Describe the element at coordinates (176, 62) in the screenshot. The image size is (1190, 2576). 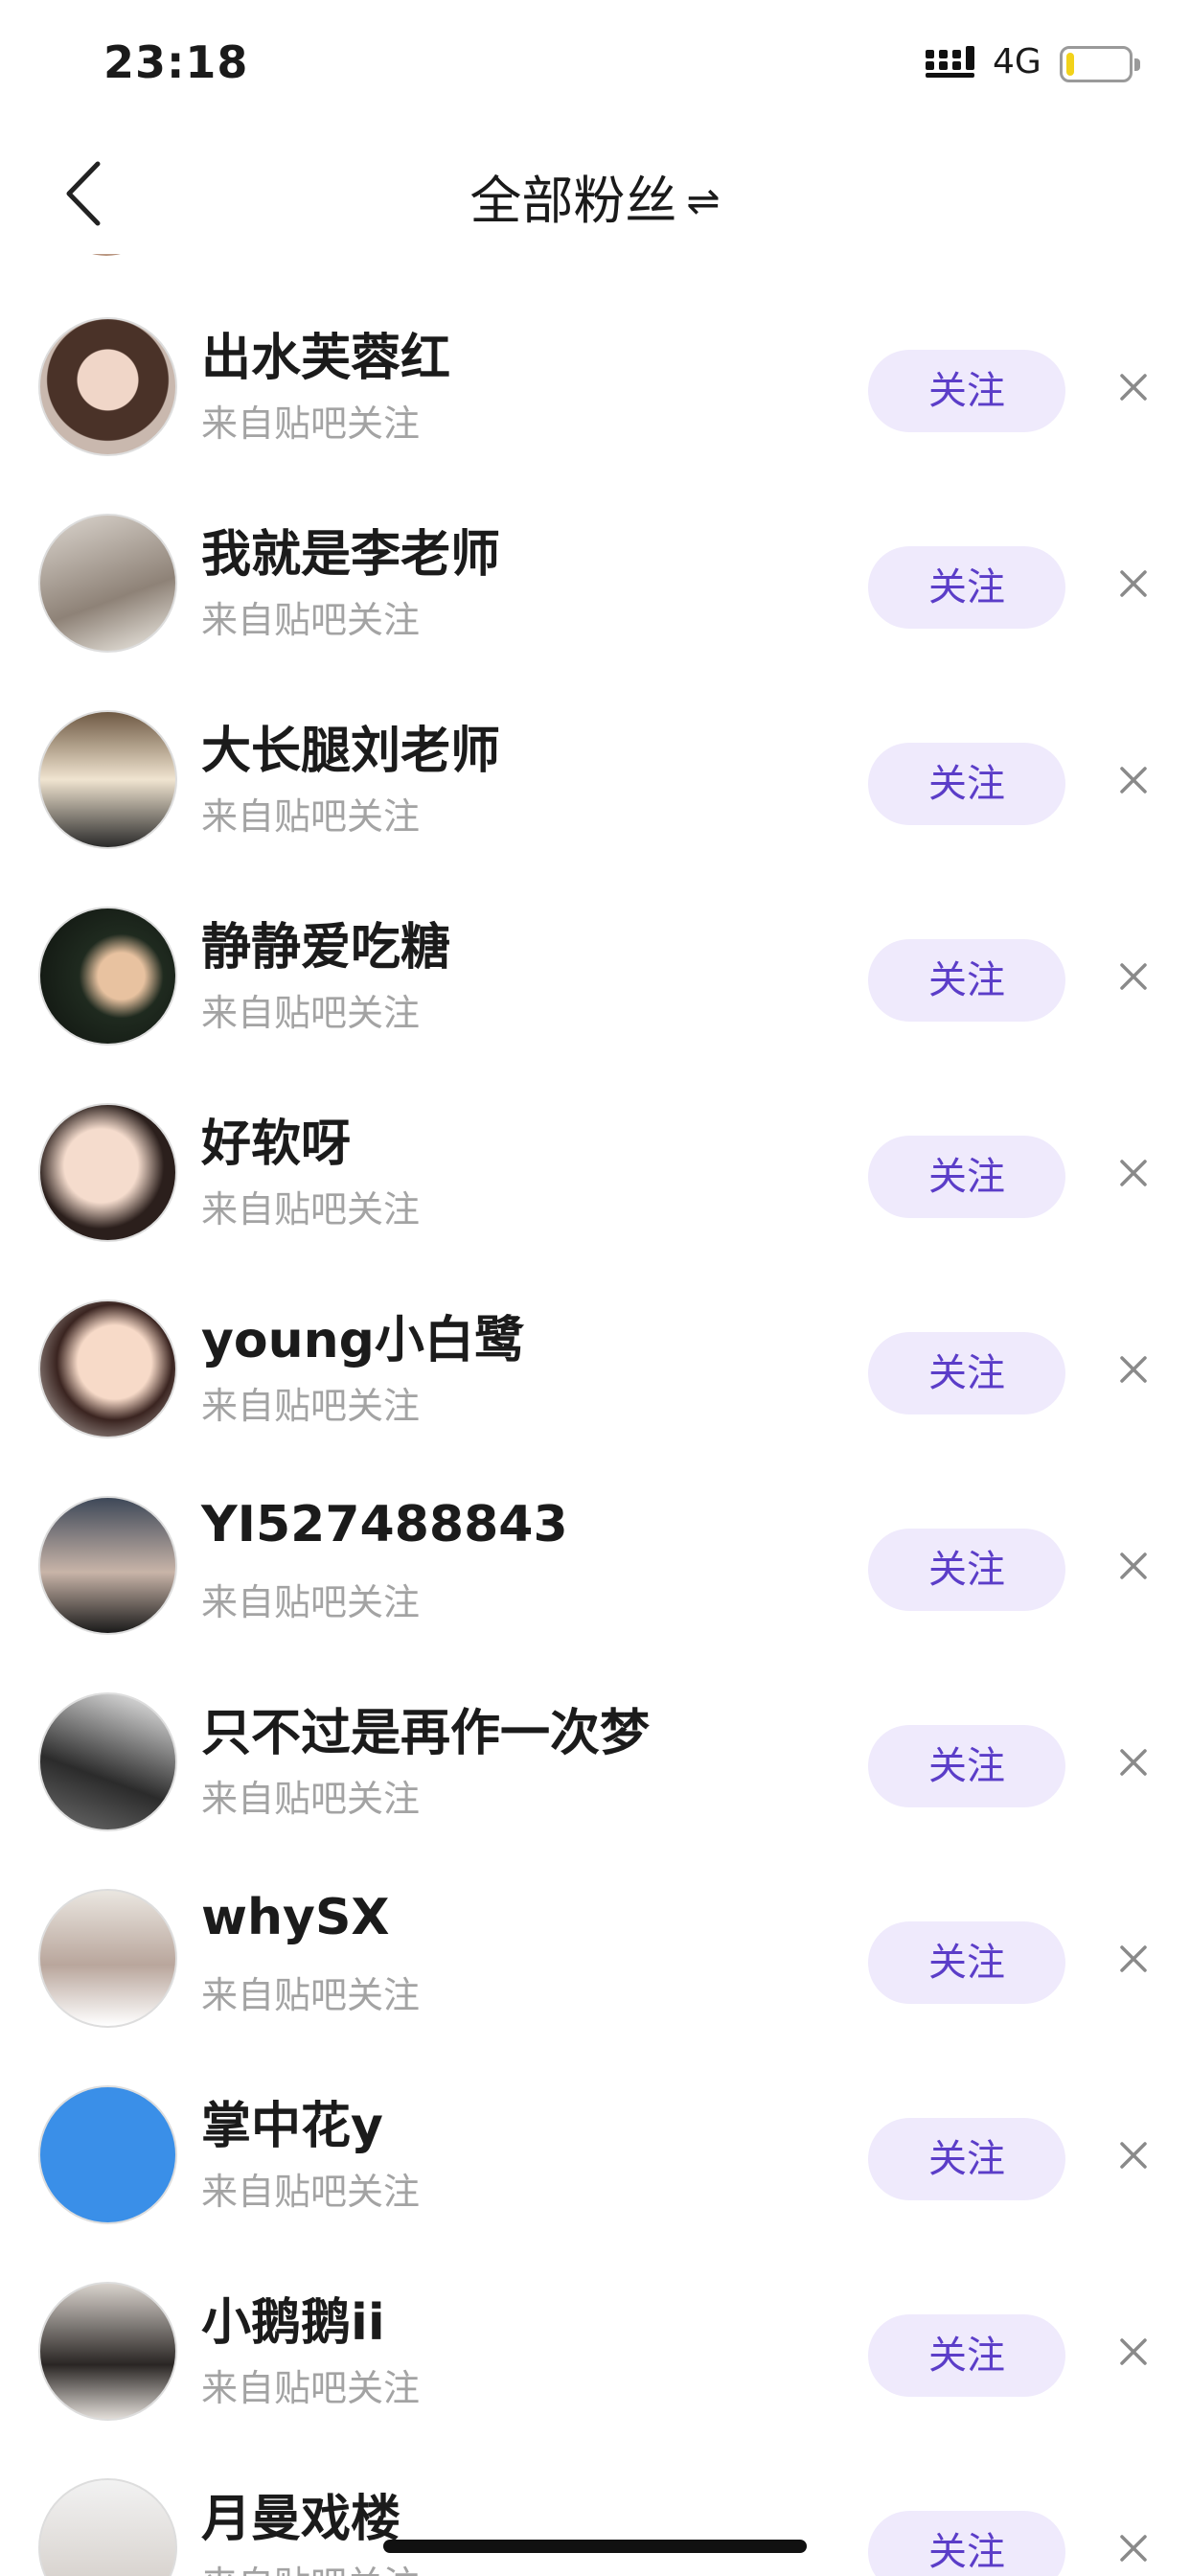
I see `status-time: 23:18` at that location.